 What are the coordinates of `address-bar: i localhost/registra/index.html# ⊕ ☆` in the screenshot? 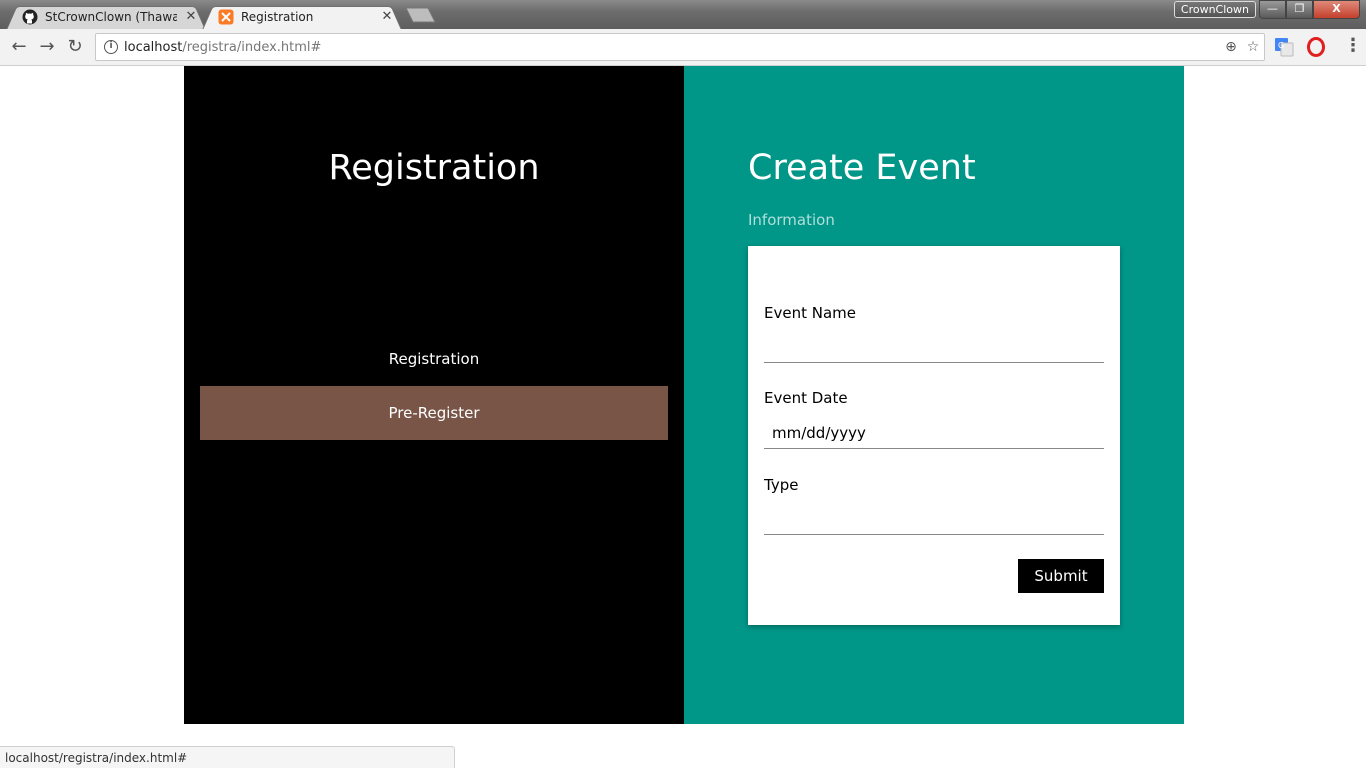 It's located at (680, 47).